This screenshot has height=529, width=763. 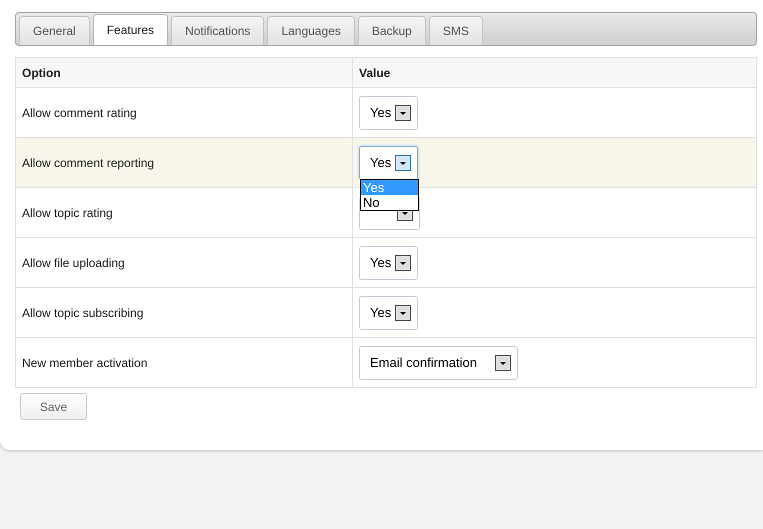 What do you see at coordinates (184, 73) in the screenshot?
I see `column-header: Option` at bounding box center [184, 73].